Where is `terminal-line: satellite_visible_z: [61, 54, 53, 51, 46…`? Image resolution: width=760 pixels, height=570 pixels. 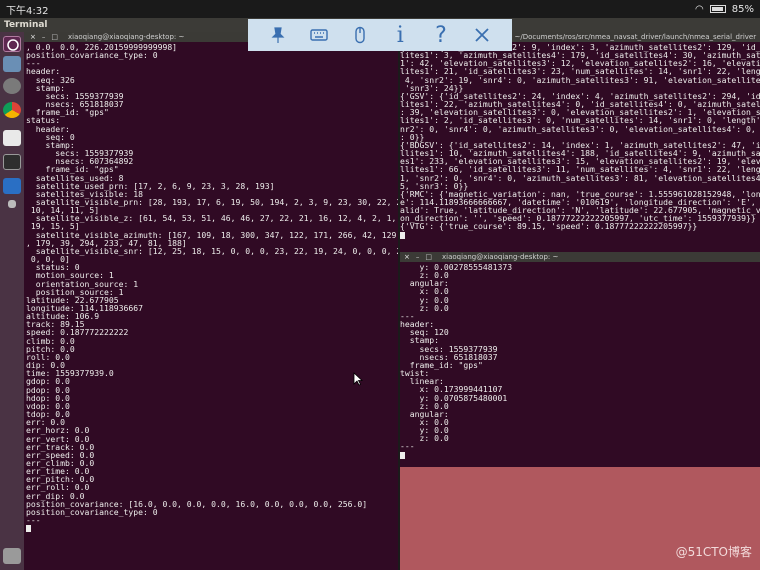
terminal-line: satellite_visible_z: [61, 54, 53, 51, 46… is located at coordinates (212, 218).